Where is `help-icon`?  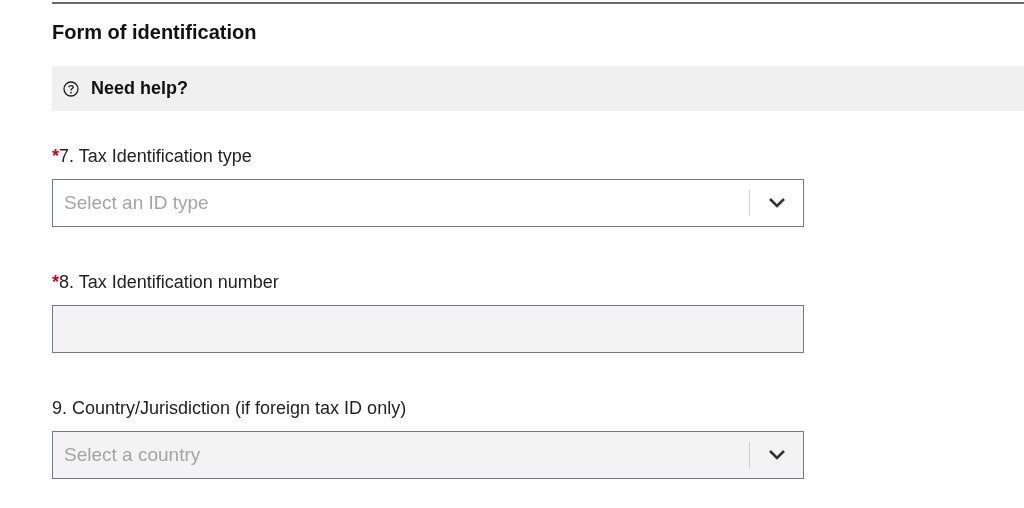 help-icon is located at coordinates (71, 88).